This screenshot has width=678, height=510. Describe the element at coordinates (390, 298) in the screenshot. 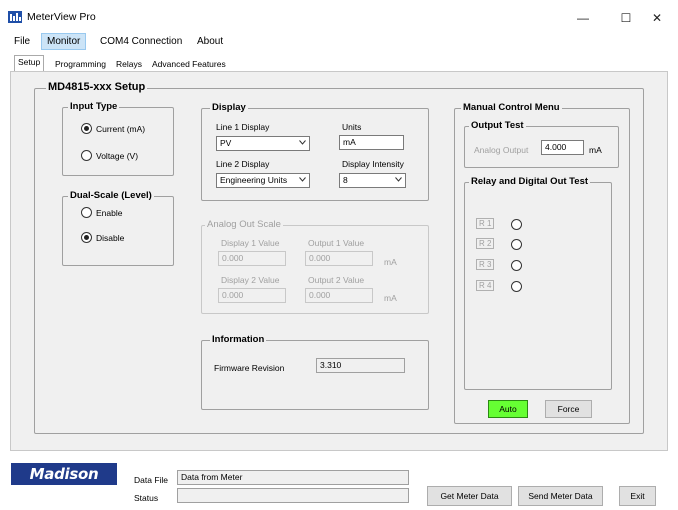

I see `output2-unit-label: mA` at that location.